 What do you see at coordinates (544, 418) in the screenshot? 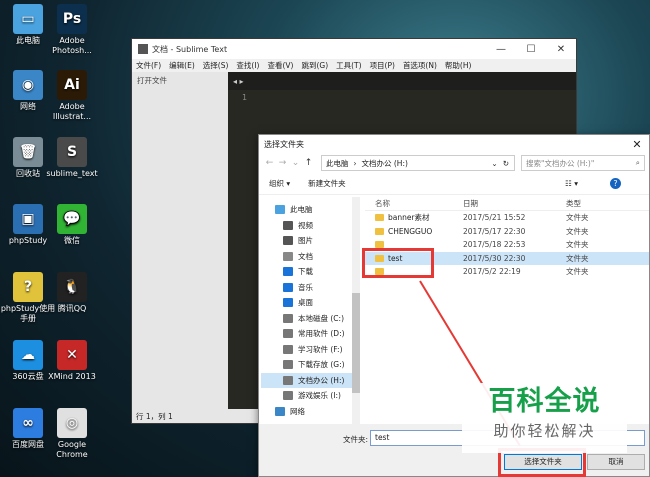
I see `watermark: 百科全说 助你轻松解决` at bounding box center [544, 418].